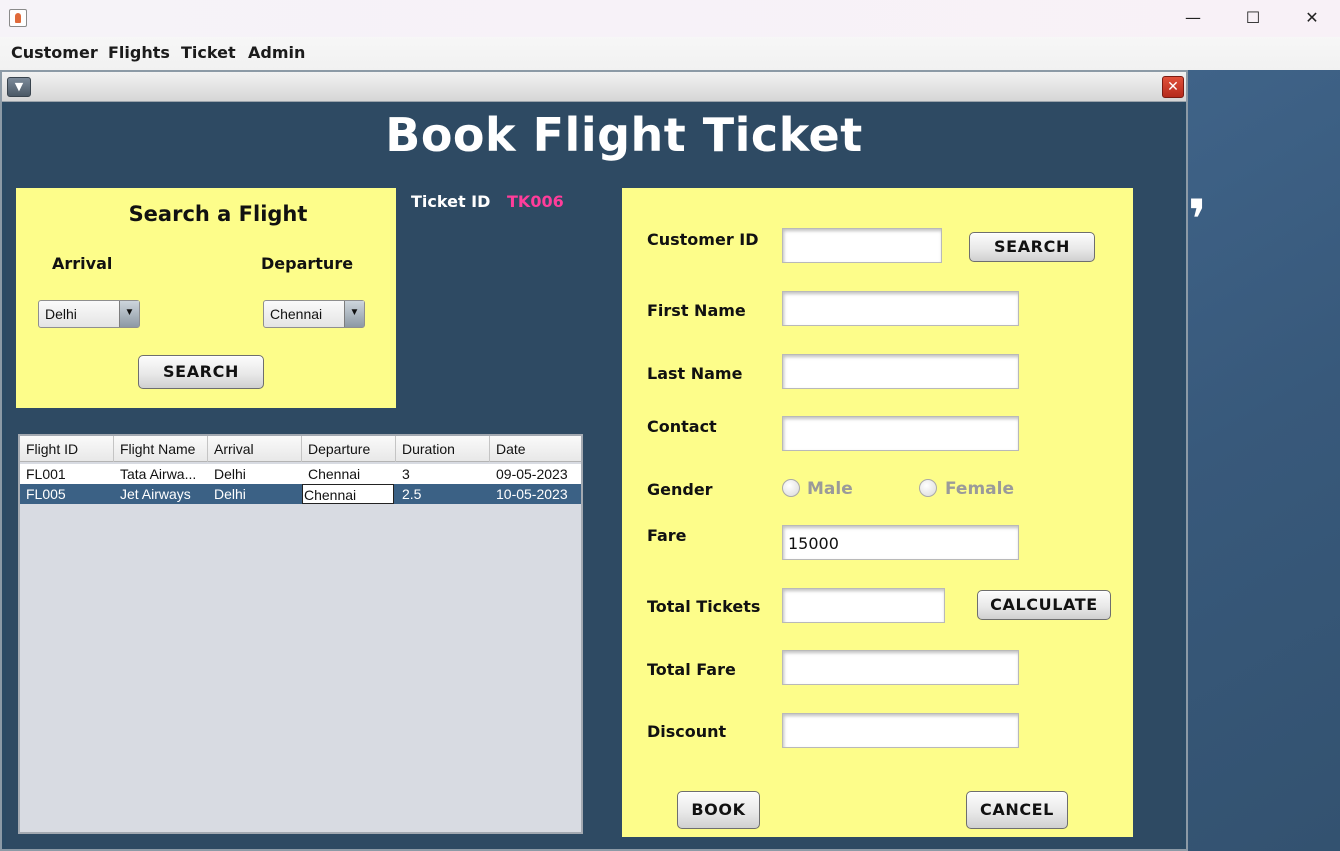 This screenshot has height=851, width=1340. What do you see at coordinates (451, 201) in the screenshot?
I see `ticket-id-label: Ticket ID` at bounding box center [451, 201].